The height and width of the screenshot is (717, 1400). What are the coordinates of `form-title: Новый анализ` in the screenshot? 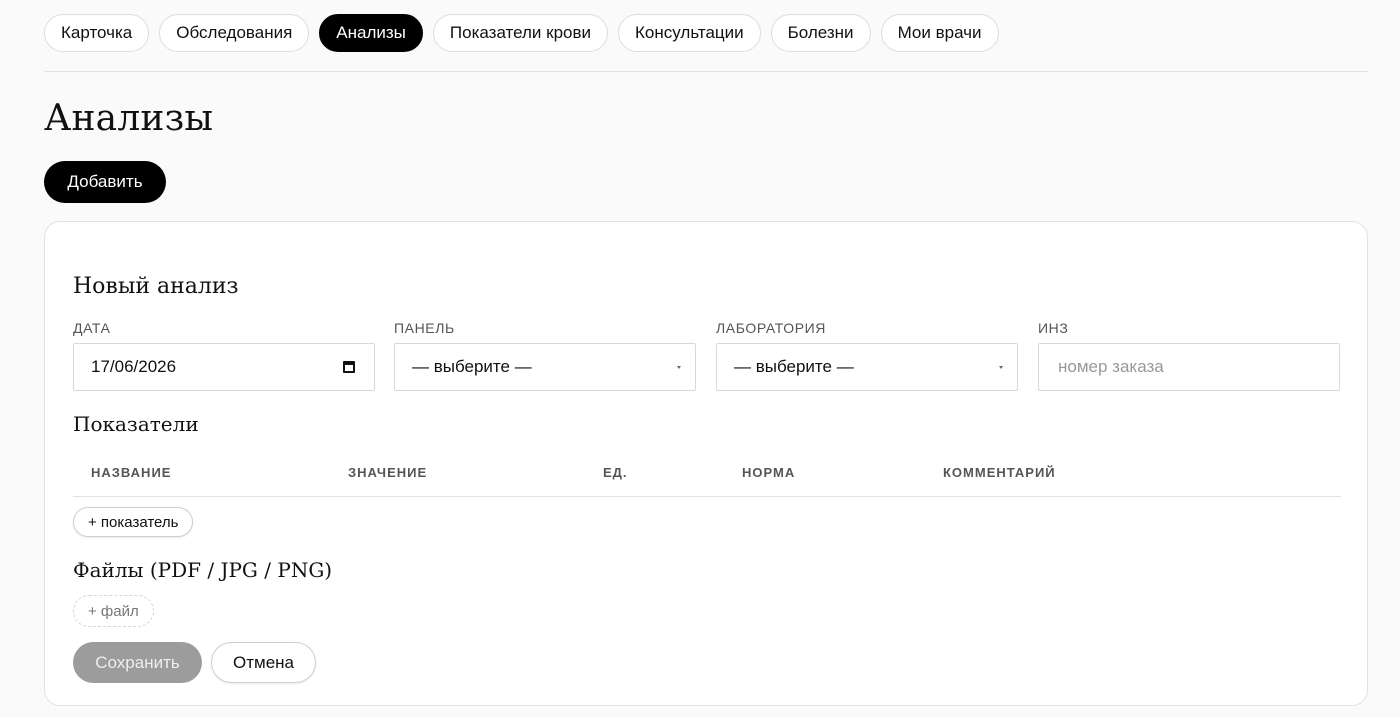 It's located at (156, 286).